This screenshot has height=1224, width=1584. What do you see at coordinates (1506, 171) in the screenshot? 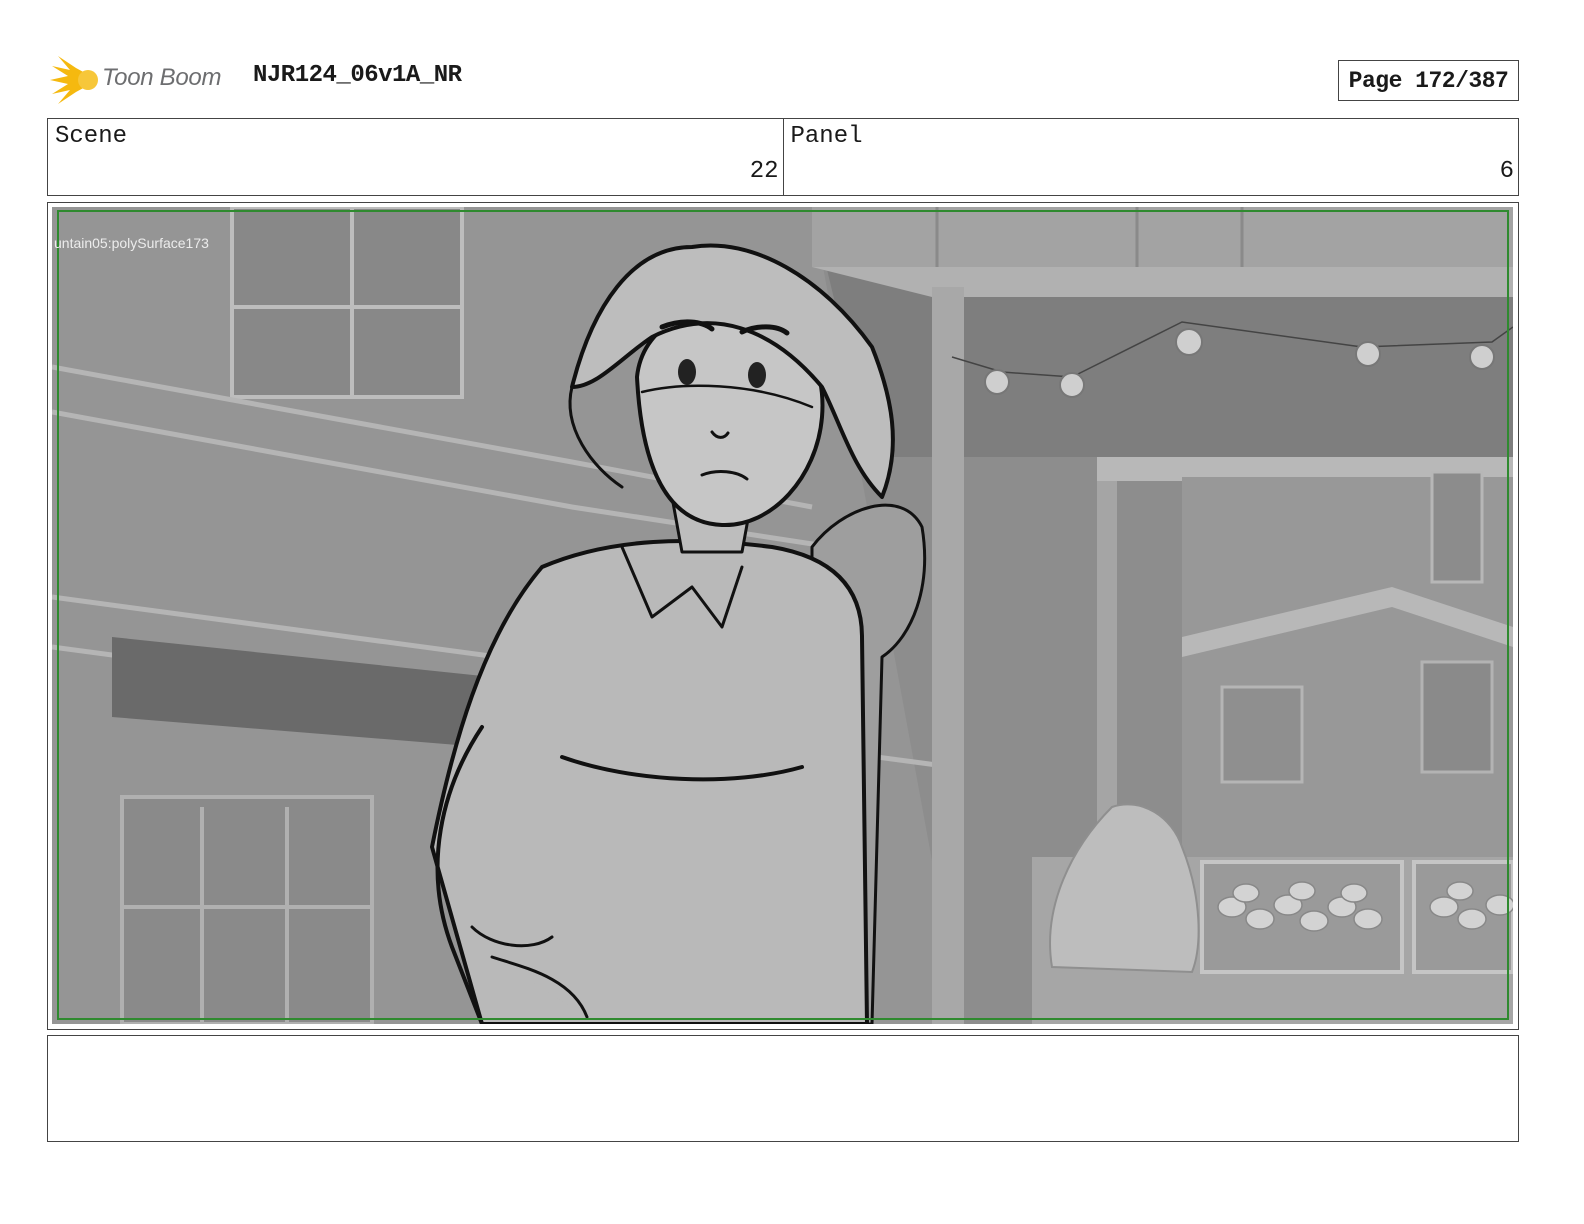
I see `panel-number: 6` at bounding box center [1506, 171].